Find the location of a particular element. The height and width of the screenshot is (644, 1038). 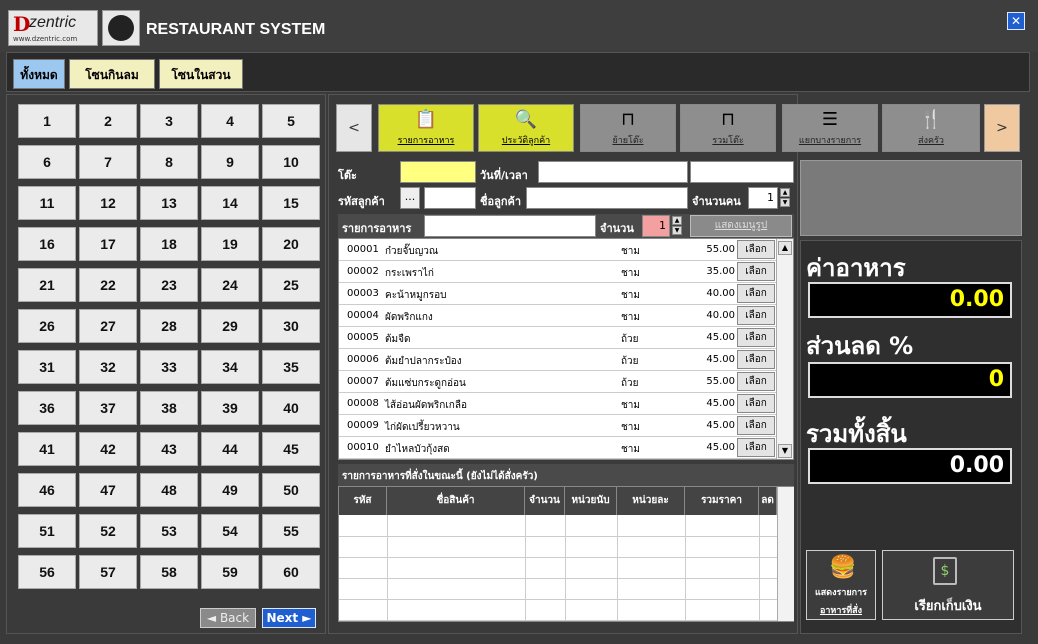

table-button: 17 is located at coordinates (108, 244).